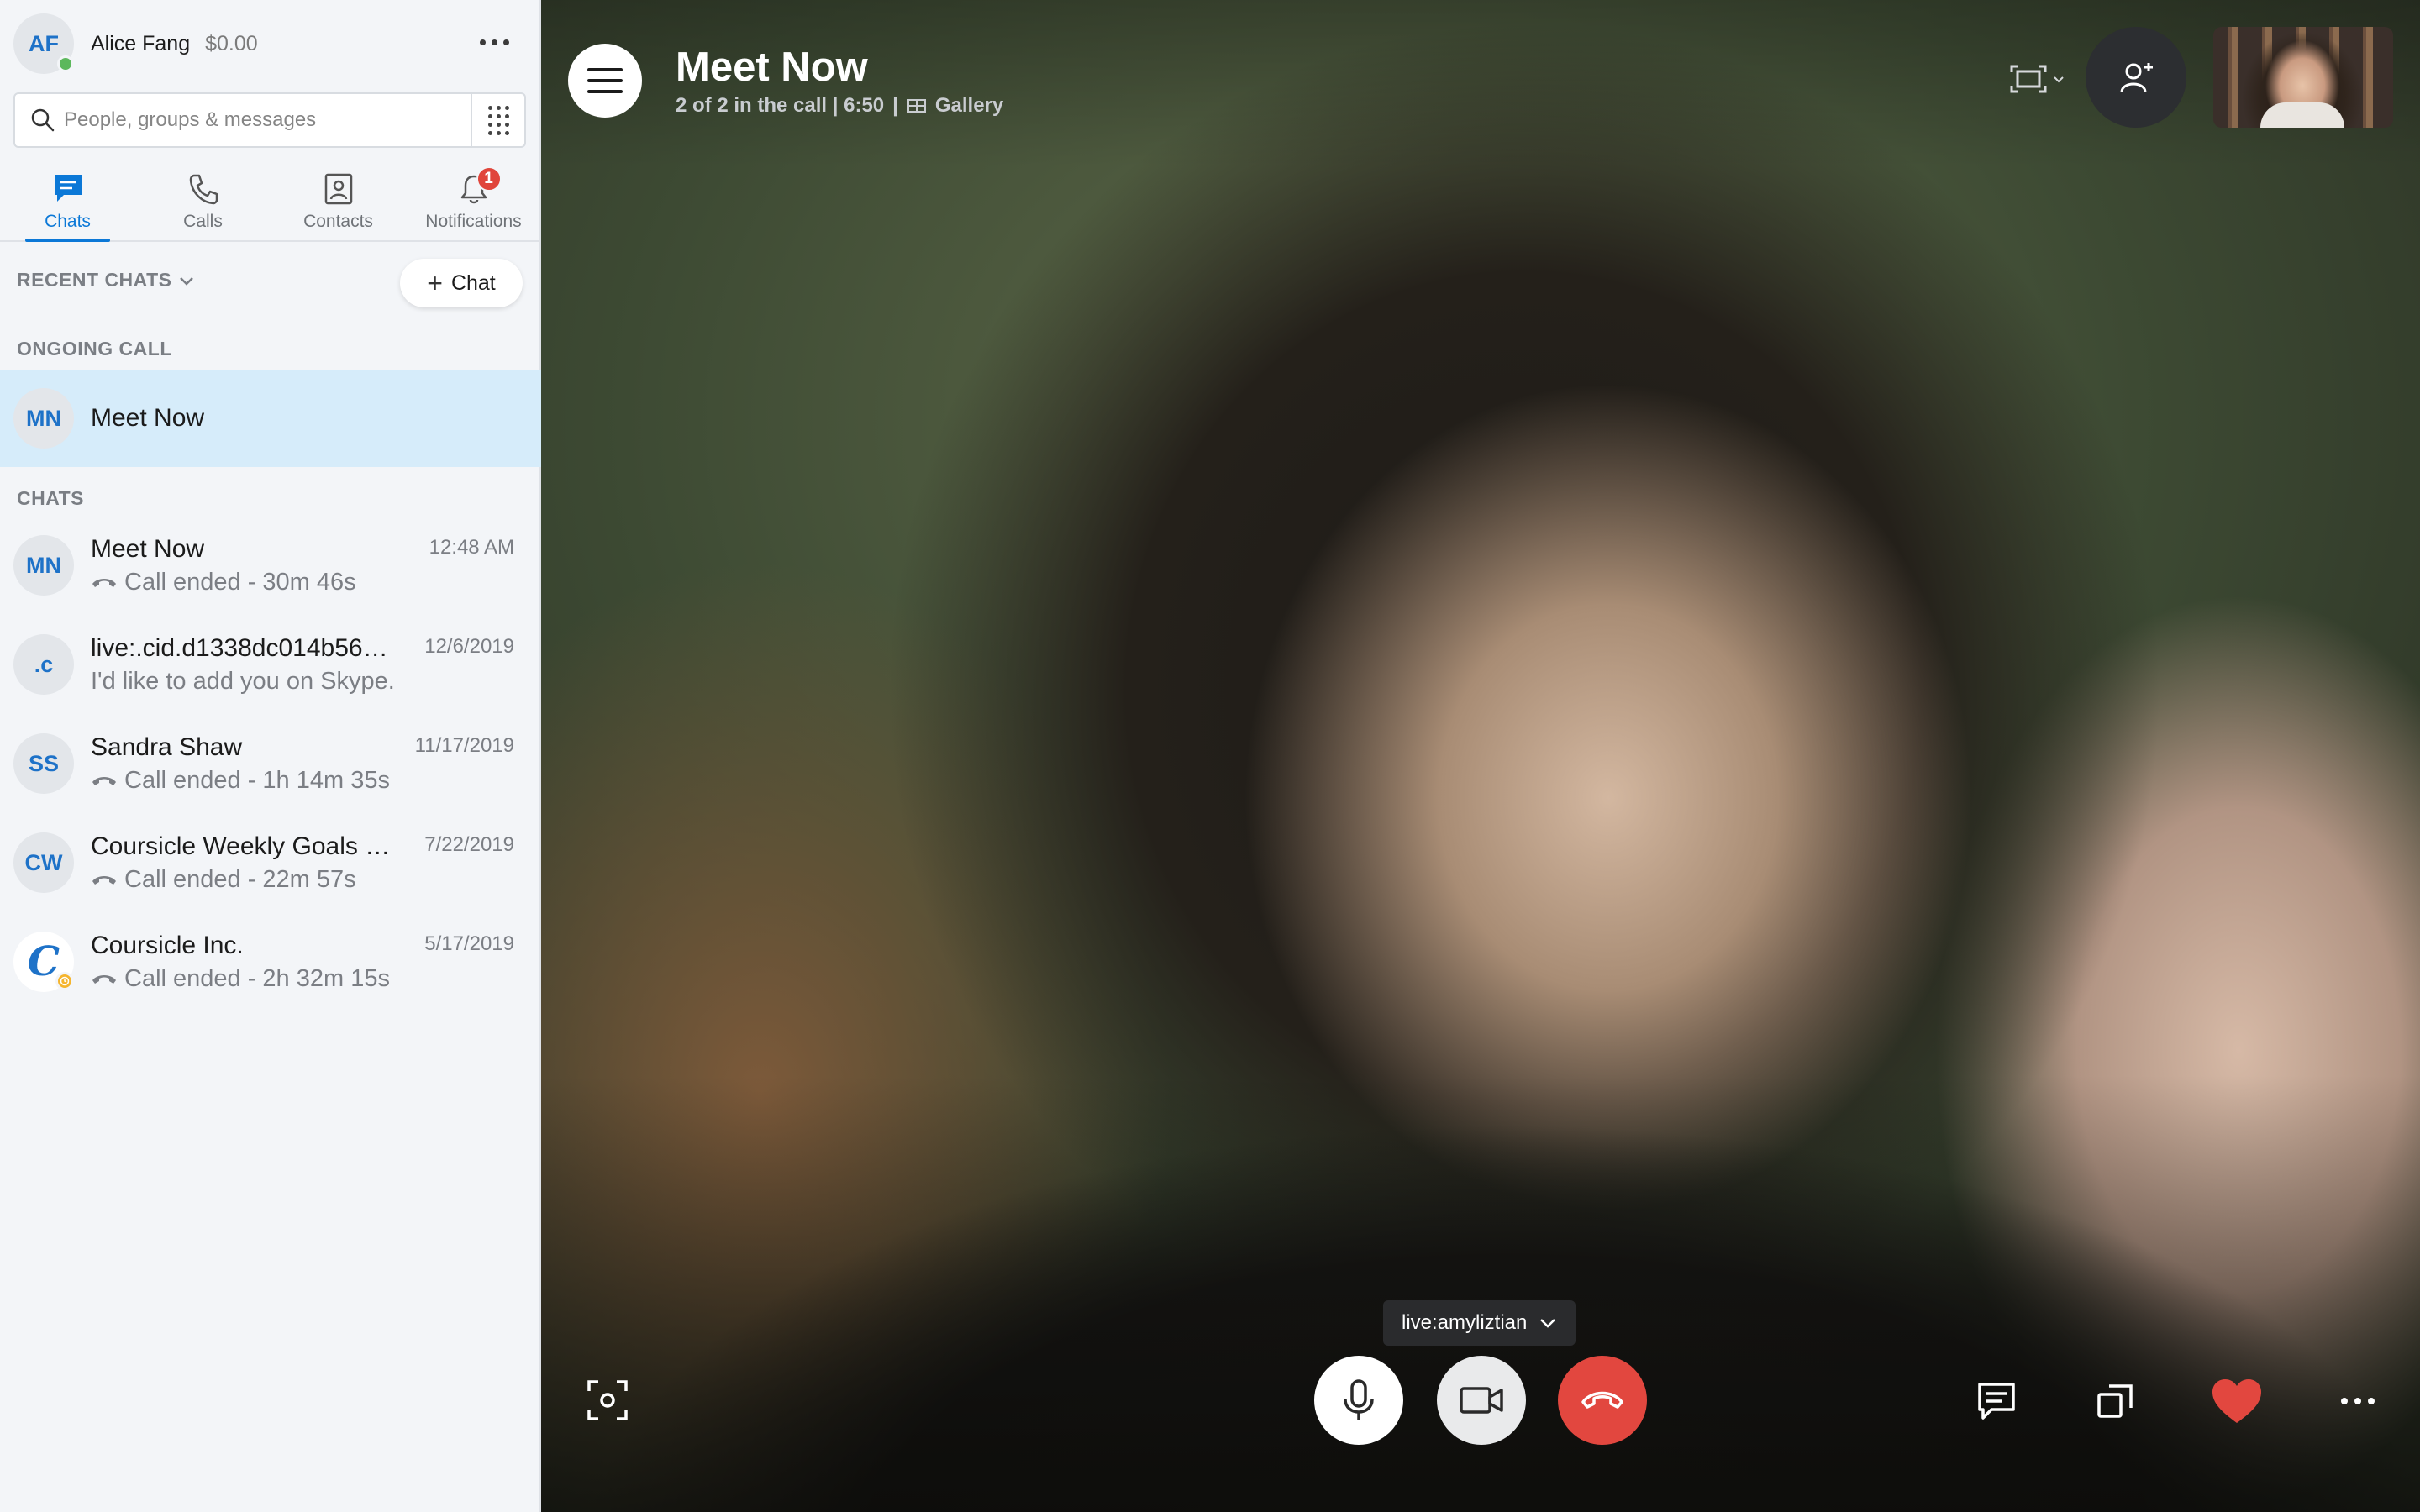 This screenshot has height=1512, width=2420. I want to click on recent-chats-label: RECENT CHATS, so click(94, 280).